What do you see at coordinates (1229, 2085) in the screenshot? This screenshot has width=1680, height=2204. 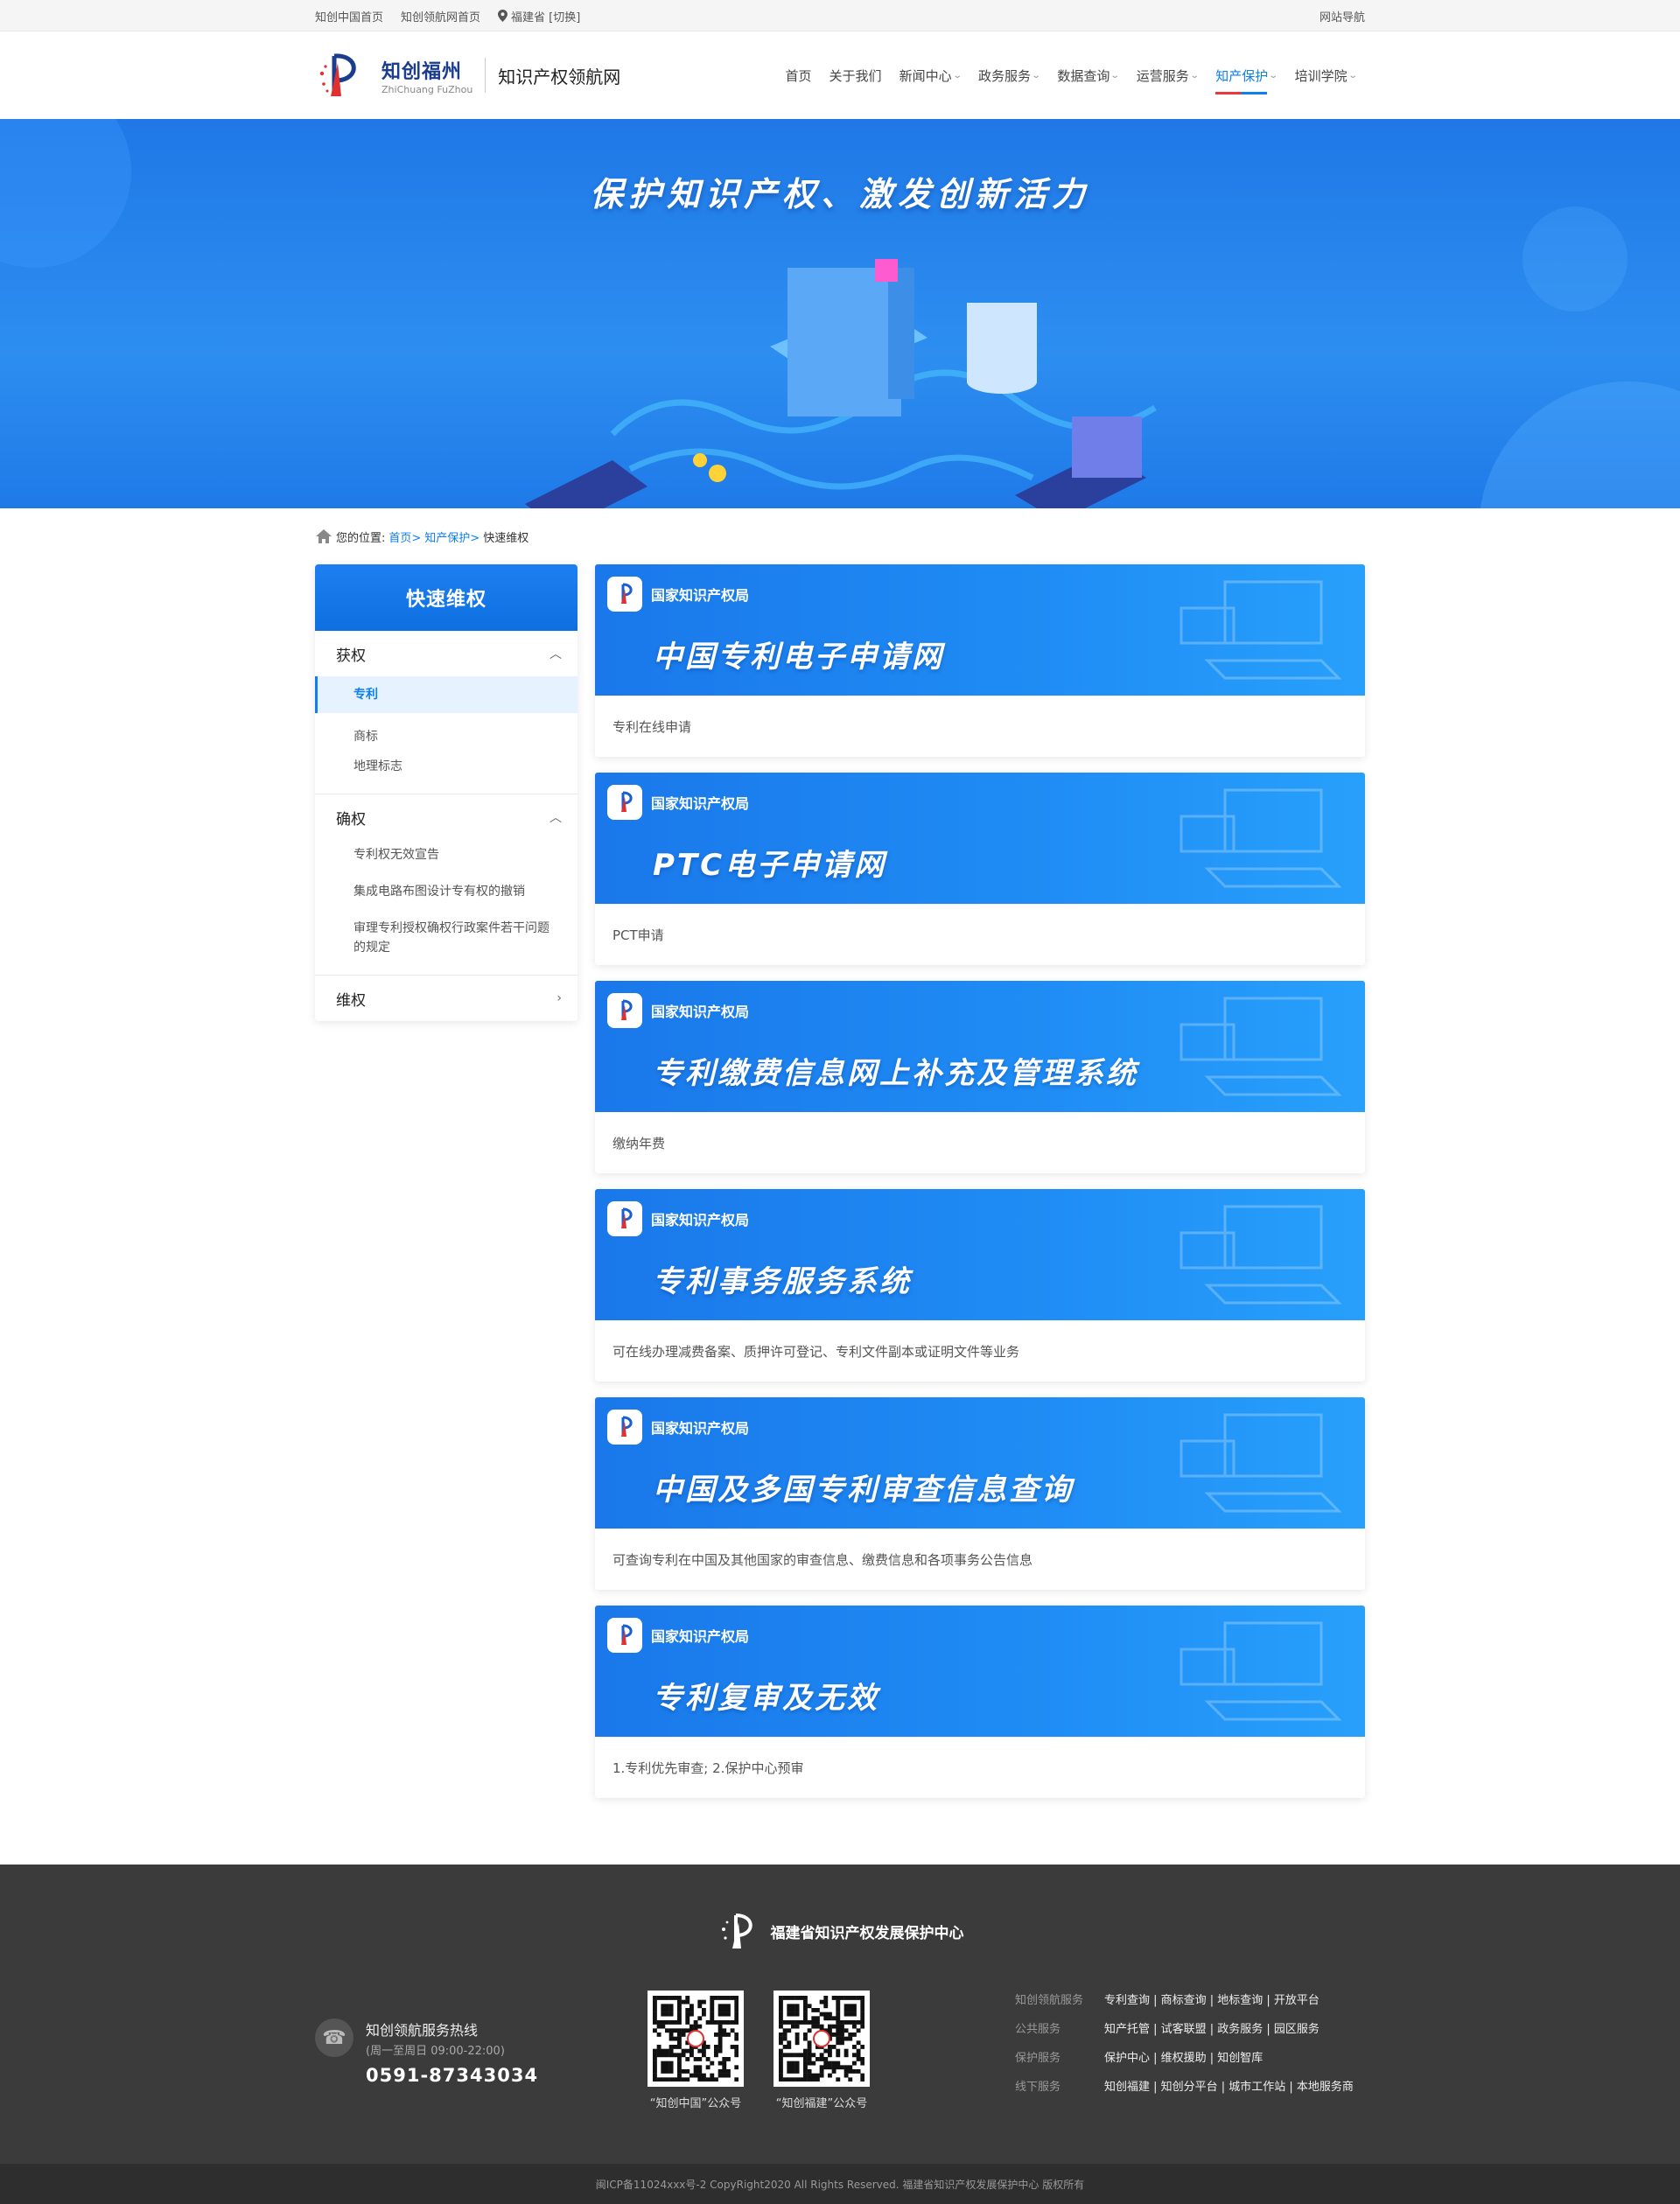 I see `footer-link-values: 知创福建 | 知创分平台 | 城市工作站 | 本地服务商` at bounding box center [1229, 2085].